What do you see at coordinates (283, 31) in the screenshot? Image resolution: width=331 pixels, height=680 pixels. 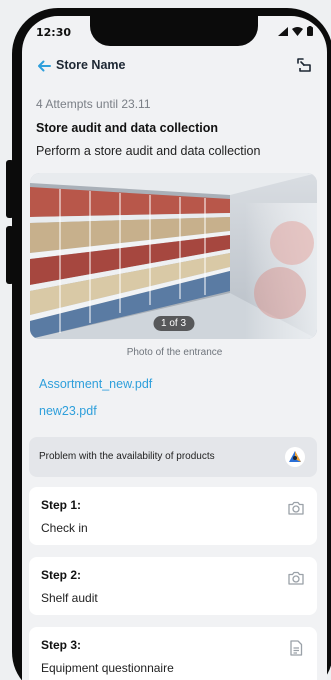 I see `signal-icon` at bounding box center [283, 31].